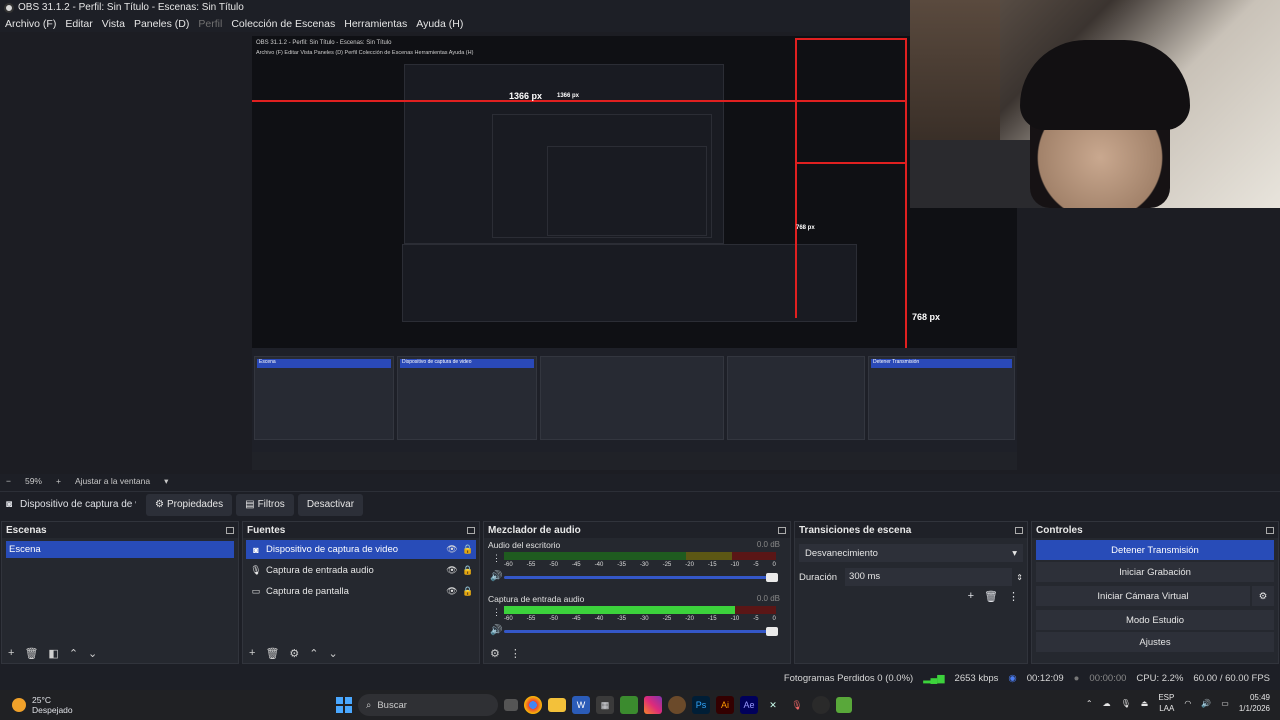 Image resolution: width=1280 pixels, height=720 pixels. What do you see at coordinates (53, 653) in the screenshot?
I see `filters-icon: ◧` at bounding box center [53, 653].